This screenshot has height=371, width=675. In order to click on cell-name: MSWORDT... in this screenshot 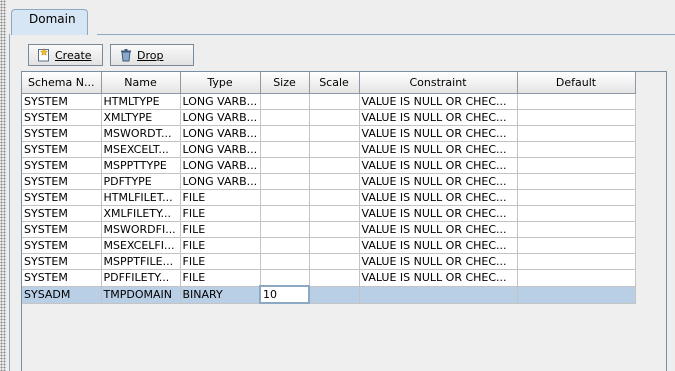, I will do `click(141, 133)`.